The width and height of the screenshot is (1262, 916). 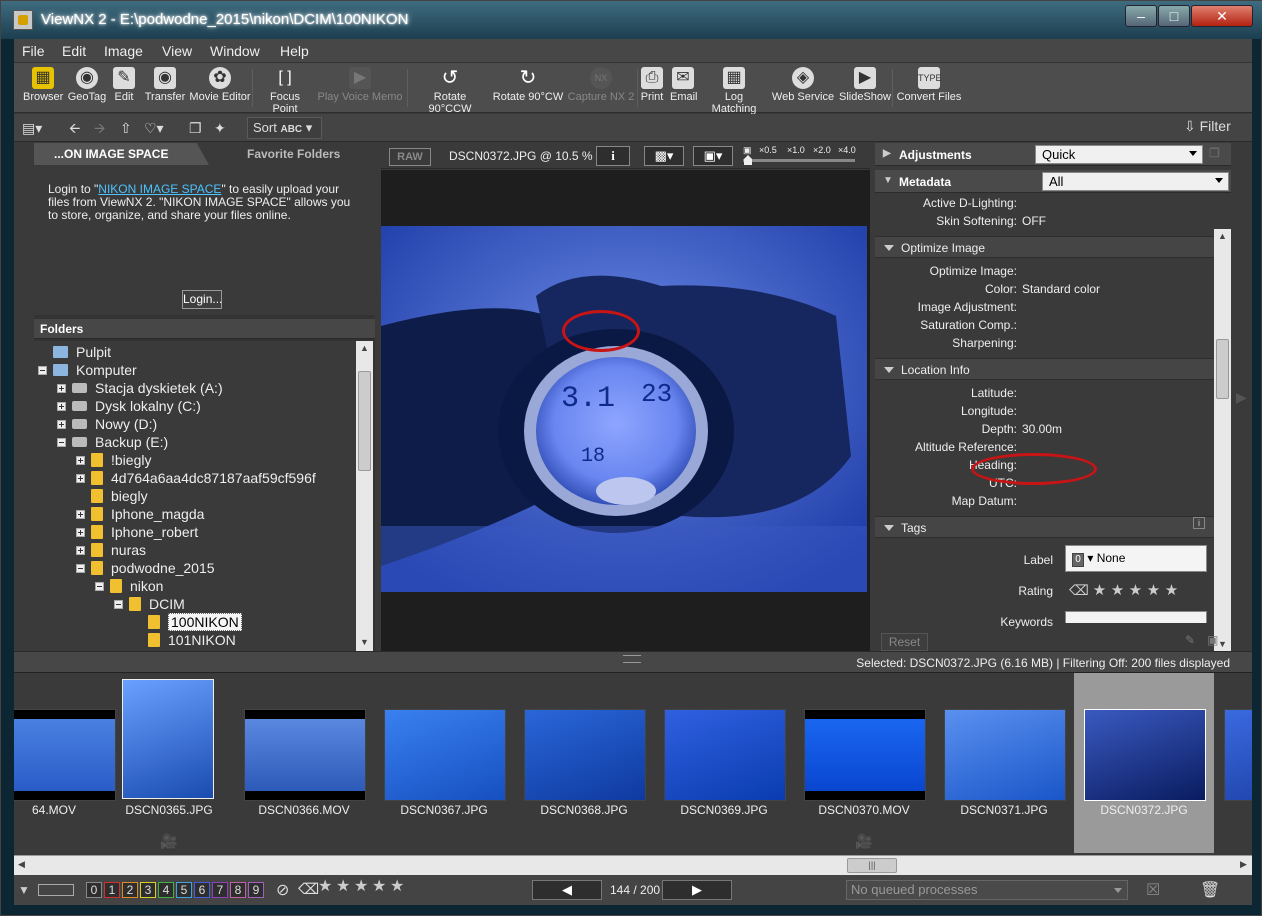 I want to click on keywords-dropdown, so click(x=1136, y=617).